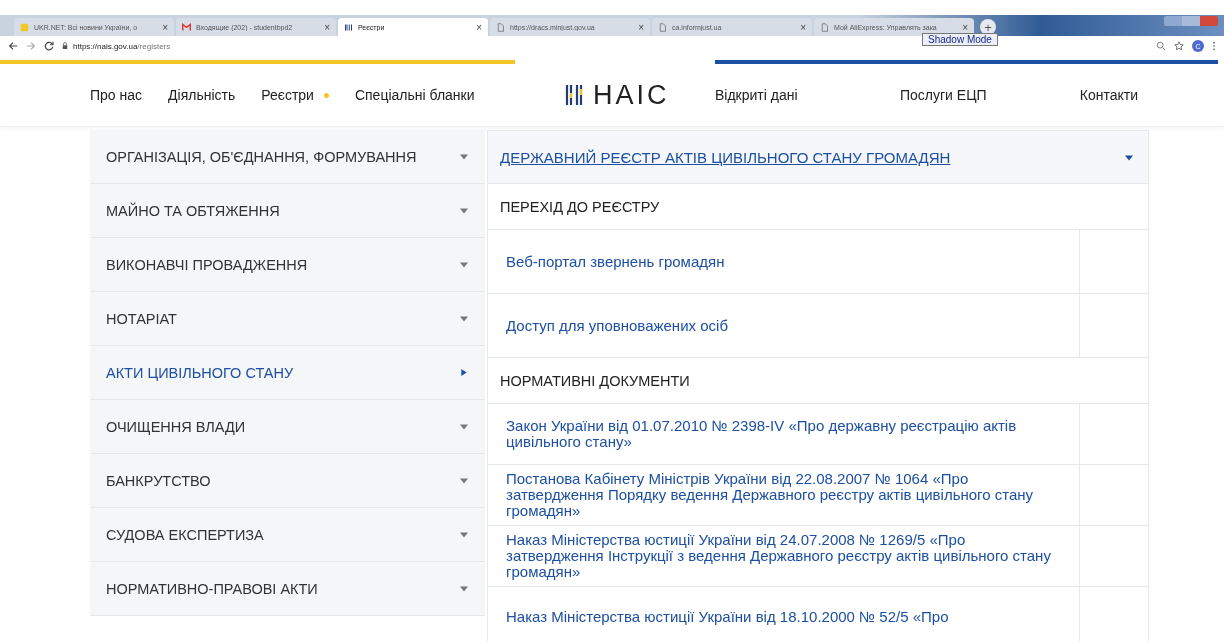 This screenshot has width=1224, height=641. What do you see at coordinates (960, 39) in the screenshot?
I see `tooltip: Shadow Mode` at bounding box center [960, 39].